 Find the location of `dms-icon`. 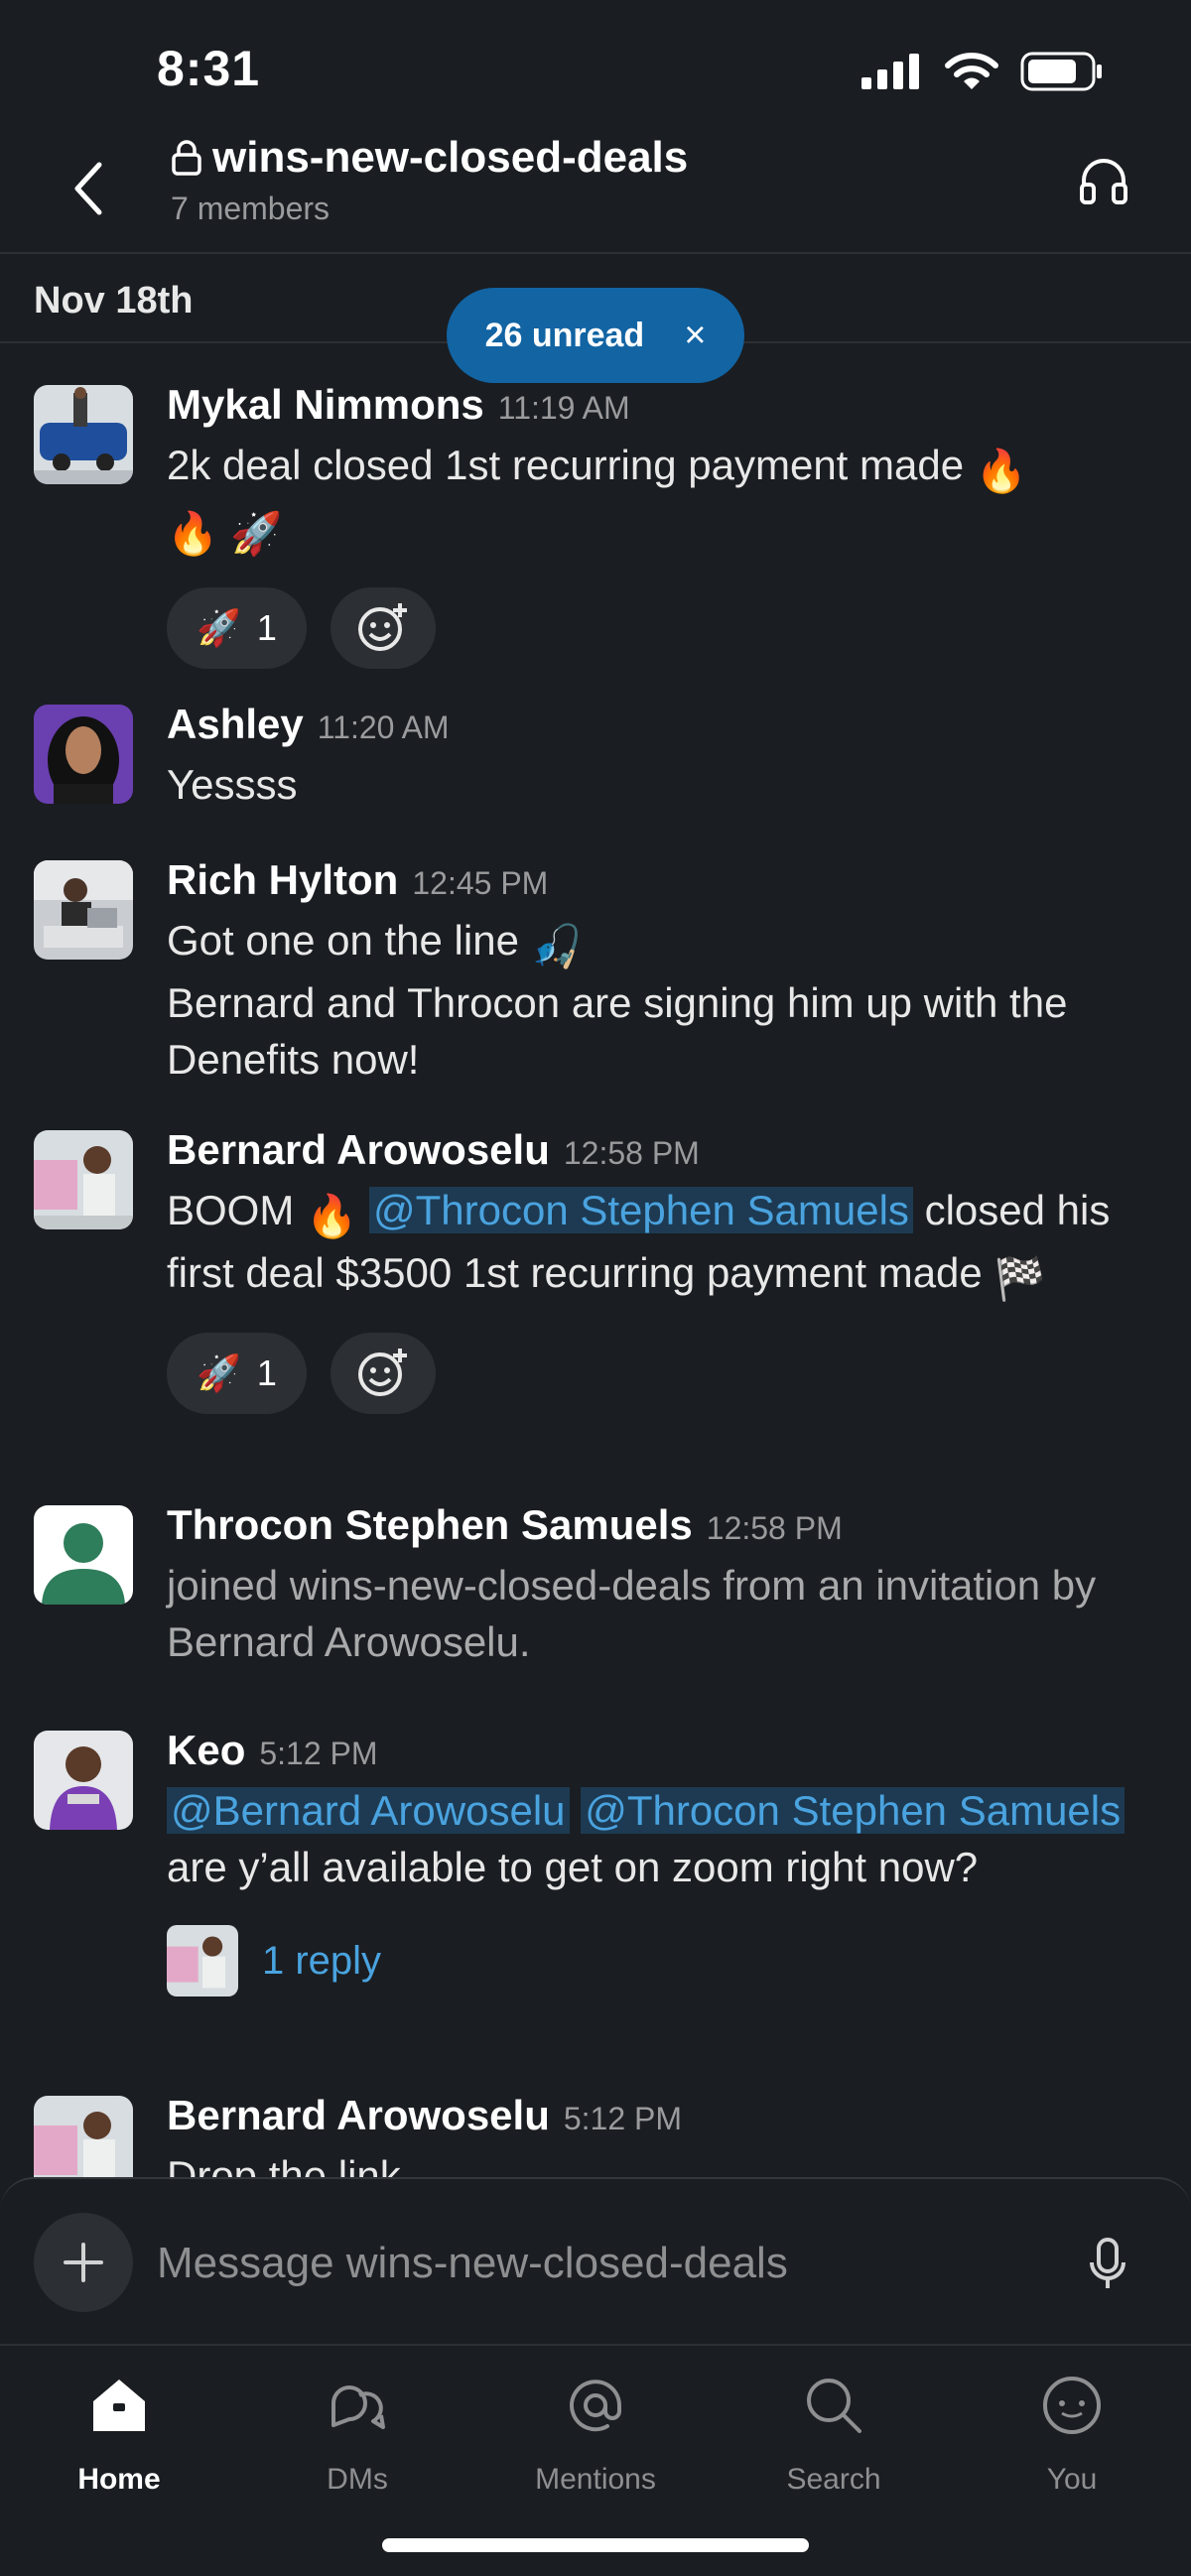

dms-icon is located at coordinates (358, 2407).